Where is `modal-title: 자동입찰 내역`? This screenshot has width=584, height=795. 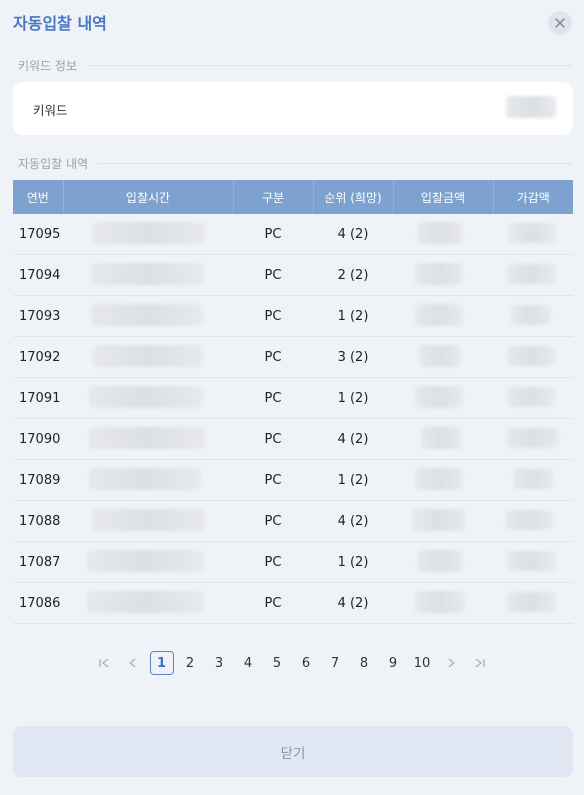
modal-title: 자동입찰 내역 is located at coordinates (60, 23).